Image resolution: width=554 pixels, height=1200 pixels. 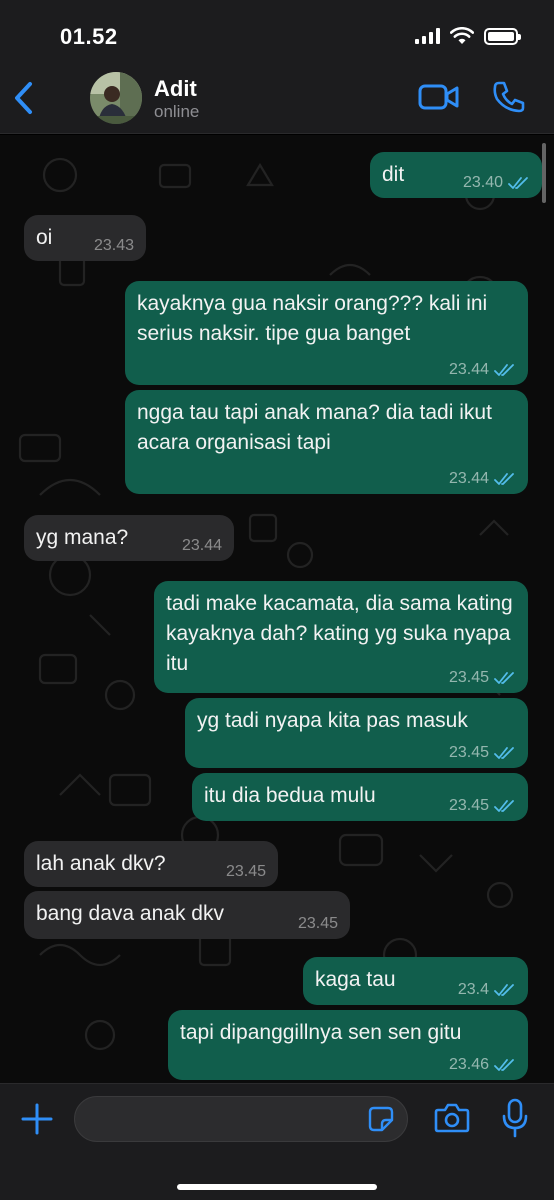 I want to click on message-text: bang dava anak dkv, so click(x=130, y=913).